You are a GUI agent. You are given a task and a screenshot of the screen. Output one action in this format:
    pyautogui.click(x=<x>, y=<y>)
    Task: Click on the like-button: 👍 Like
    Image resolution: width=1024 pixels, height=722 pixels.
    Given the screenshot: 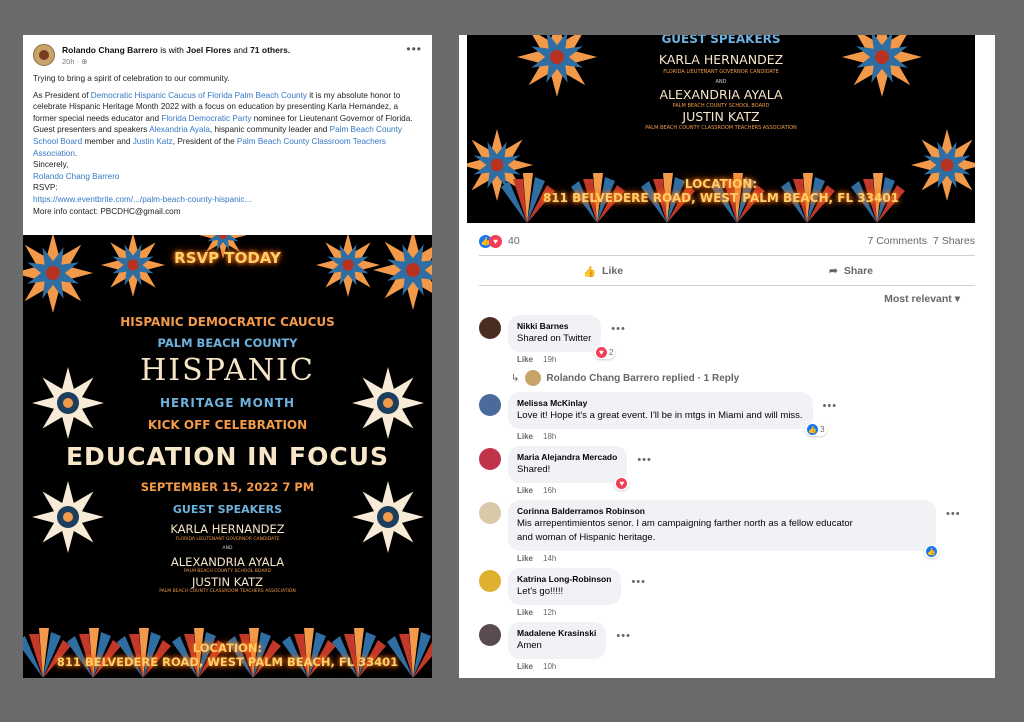 What is the action you would take?
    pyautogui.click(x=603, y=271)
    